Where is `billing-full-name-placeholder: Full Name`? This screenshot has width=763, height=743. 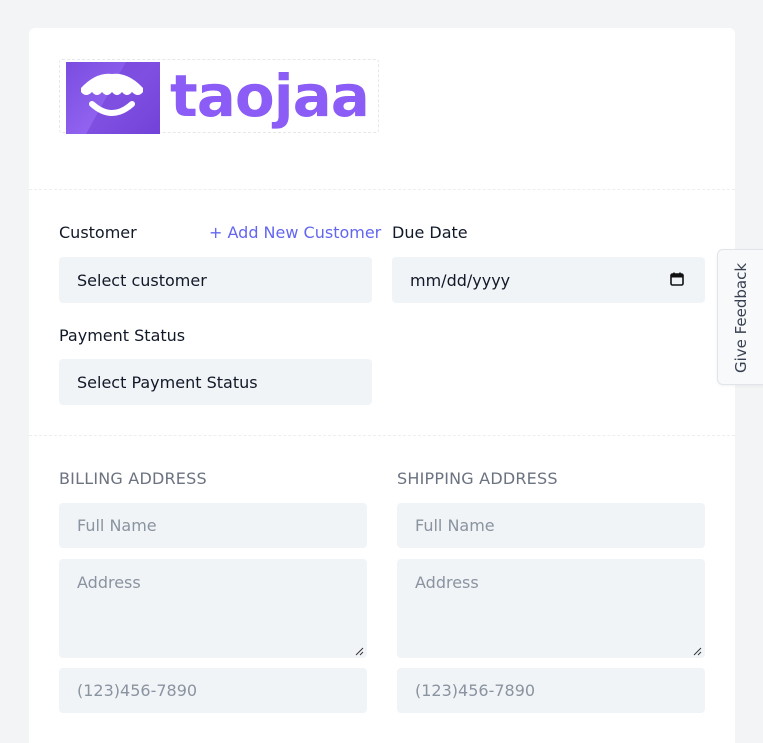 billing-full-name-placeholder: Full Name is located at coordinates (117, 525).